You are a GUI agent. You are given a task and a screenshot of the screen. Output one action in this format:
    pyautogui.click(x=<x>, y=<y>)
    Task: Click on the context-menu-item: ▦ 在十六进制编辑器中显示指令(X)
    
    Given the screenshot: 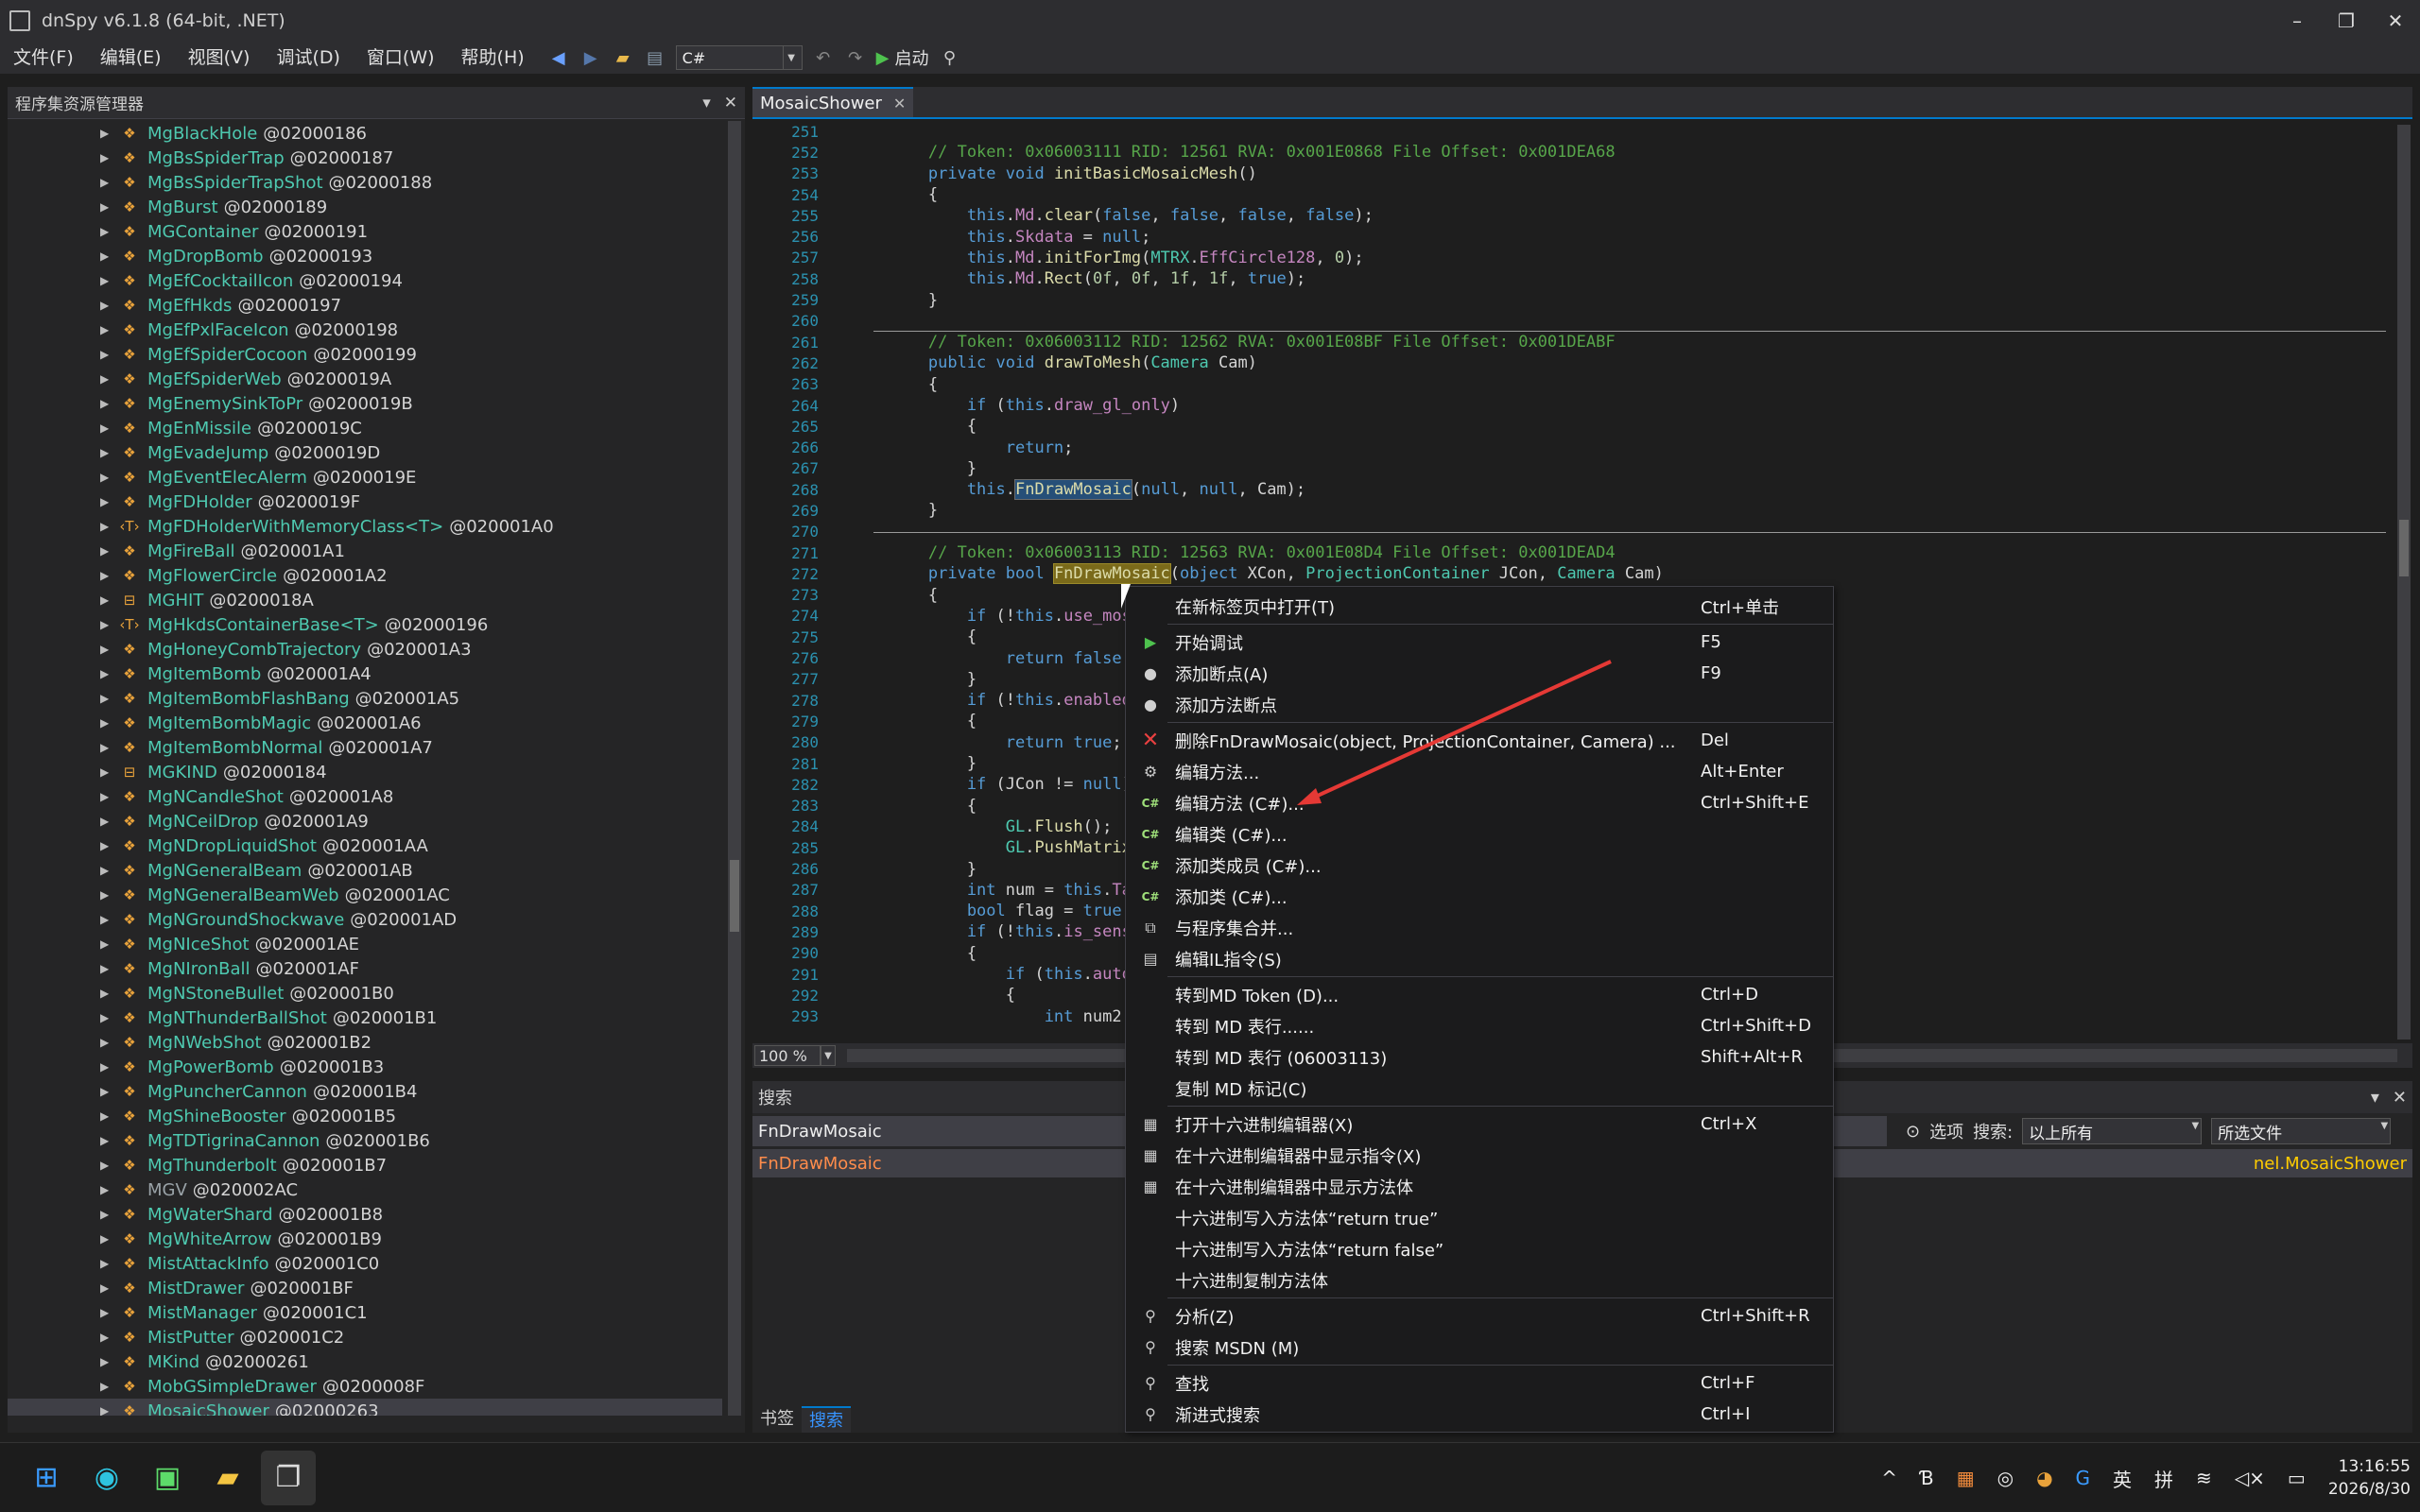 What is the action you would take?
    pyautogui.click(x=1480, y=1155)
    